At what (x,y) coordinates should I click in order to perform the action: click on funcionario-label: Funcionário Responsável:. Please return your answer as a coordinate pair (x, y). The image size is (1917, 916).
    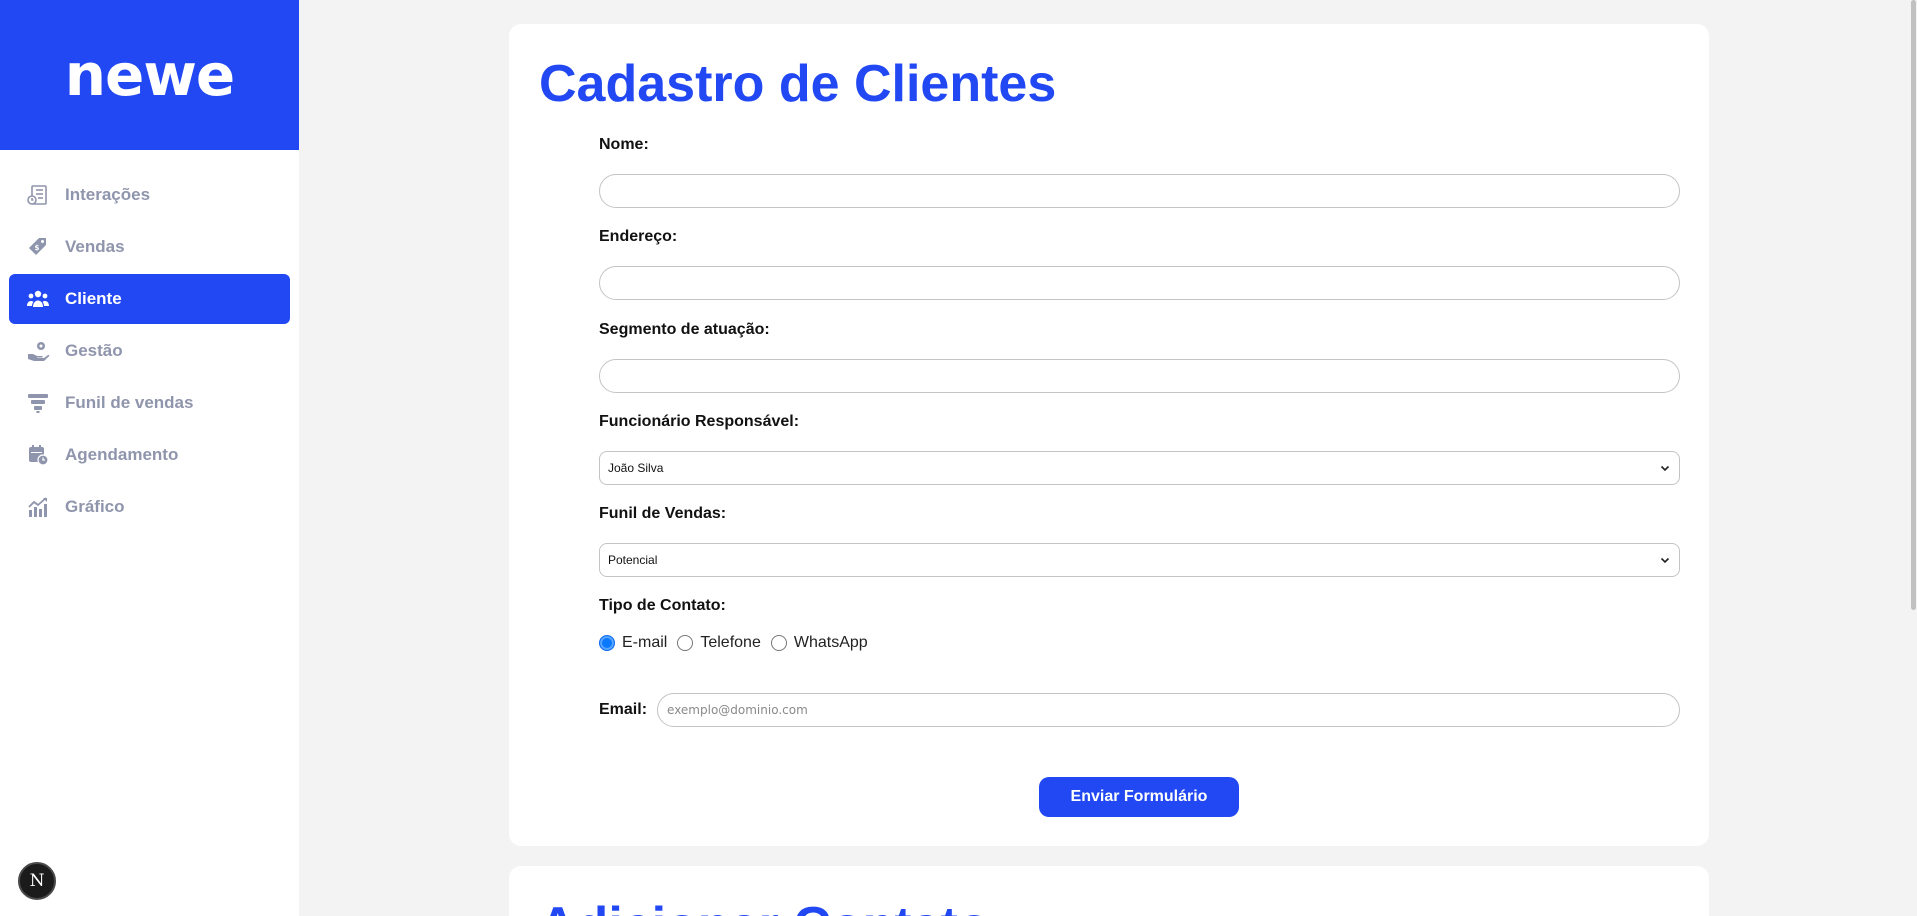
    Looking at the image, I should click on (699, 421).